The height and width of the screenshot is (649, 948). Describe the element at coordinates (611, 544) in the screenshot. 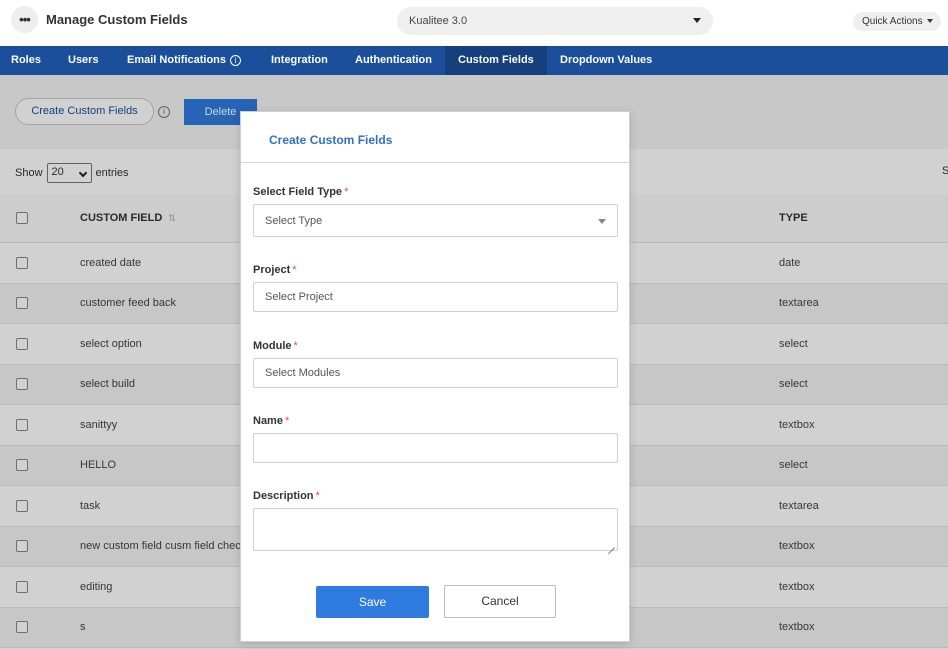

I see `resize-grip-icon` at that location.